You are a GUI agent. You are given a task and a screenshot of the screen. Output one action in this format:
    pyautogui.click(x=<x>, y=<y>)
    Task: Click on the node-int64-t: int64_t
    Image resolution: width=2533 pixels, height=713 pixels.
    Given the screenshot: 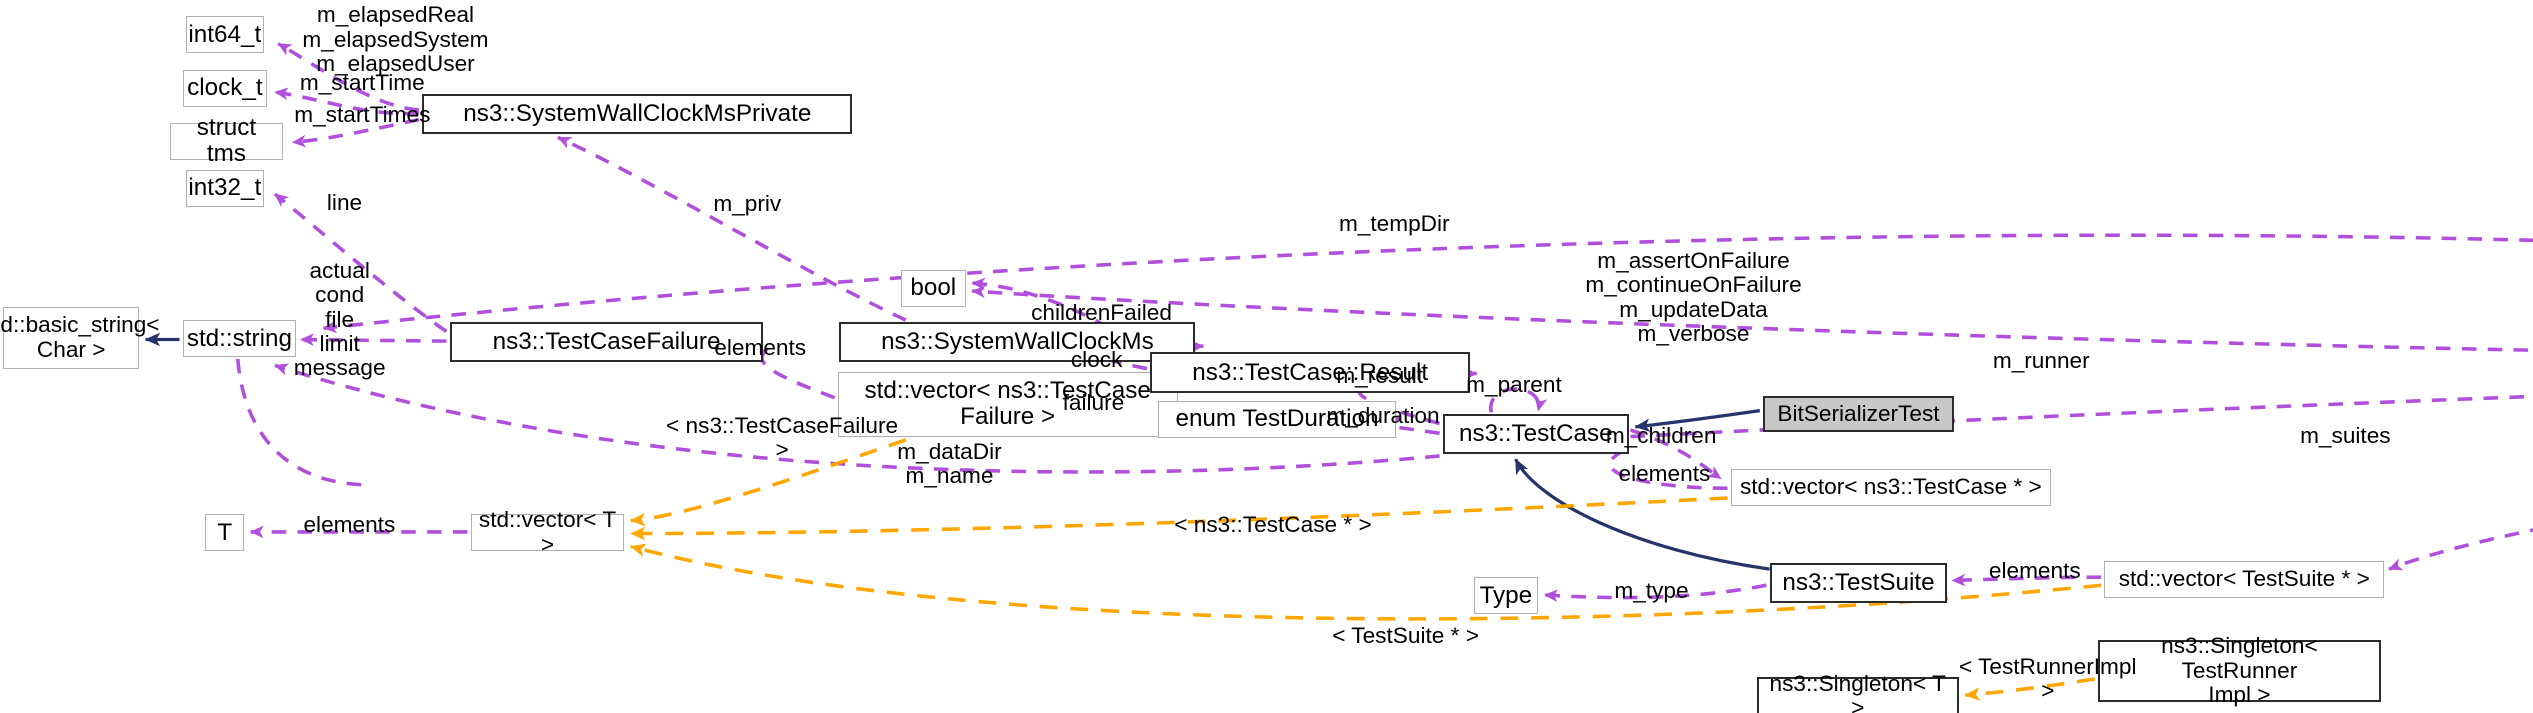 What is the action you would take?
    pyautogui.click(x=225, y=35)
    